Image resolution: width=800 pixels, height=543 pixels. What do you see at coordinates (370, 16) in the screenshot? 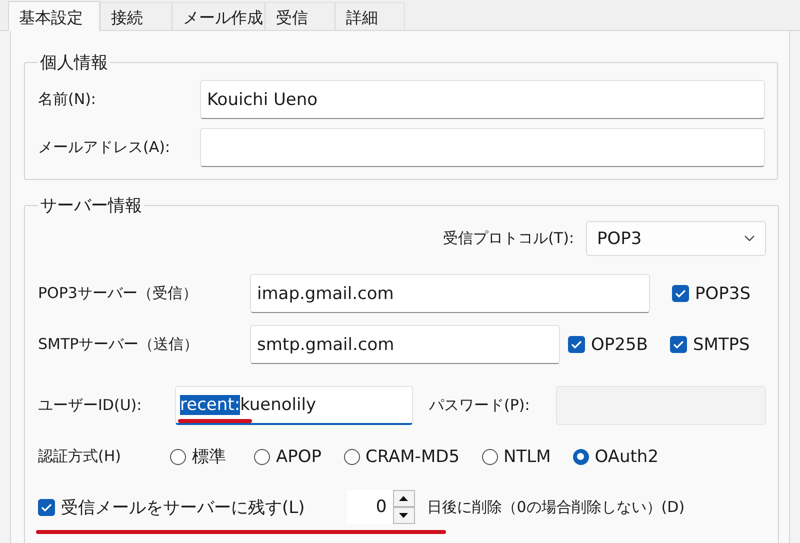
I see `tab: 詳細` at bounding box center [370, 16].